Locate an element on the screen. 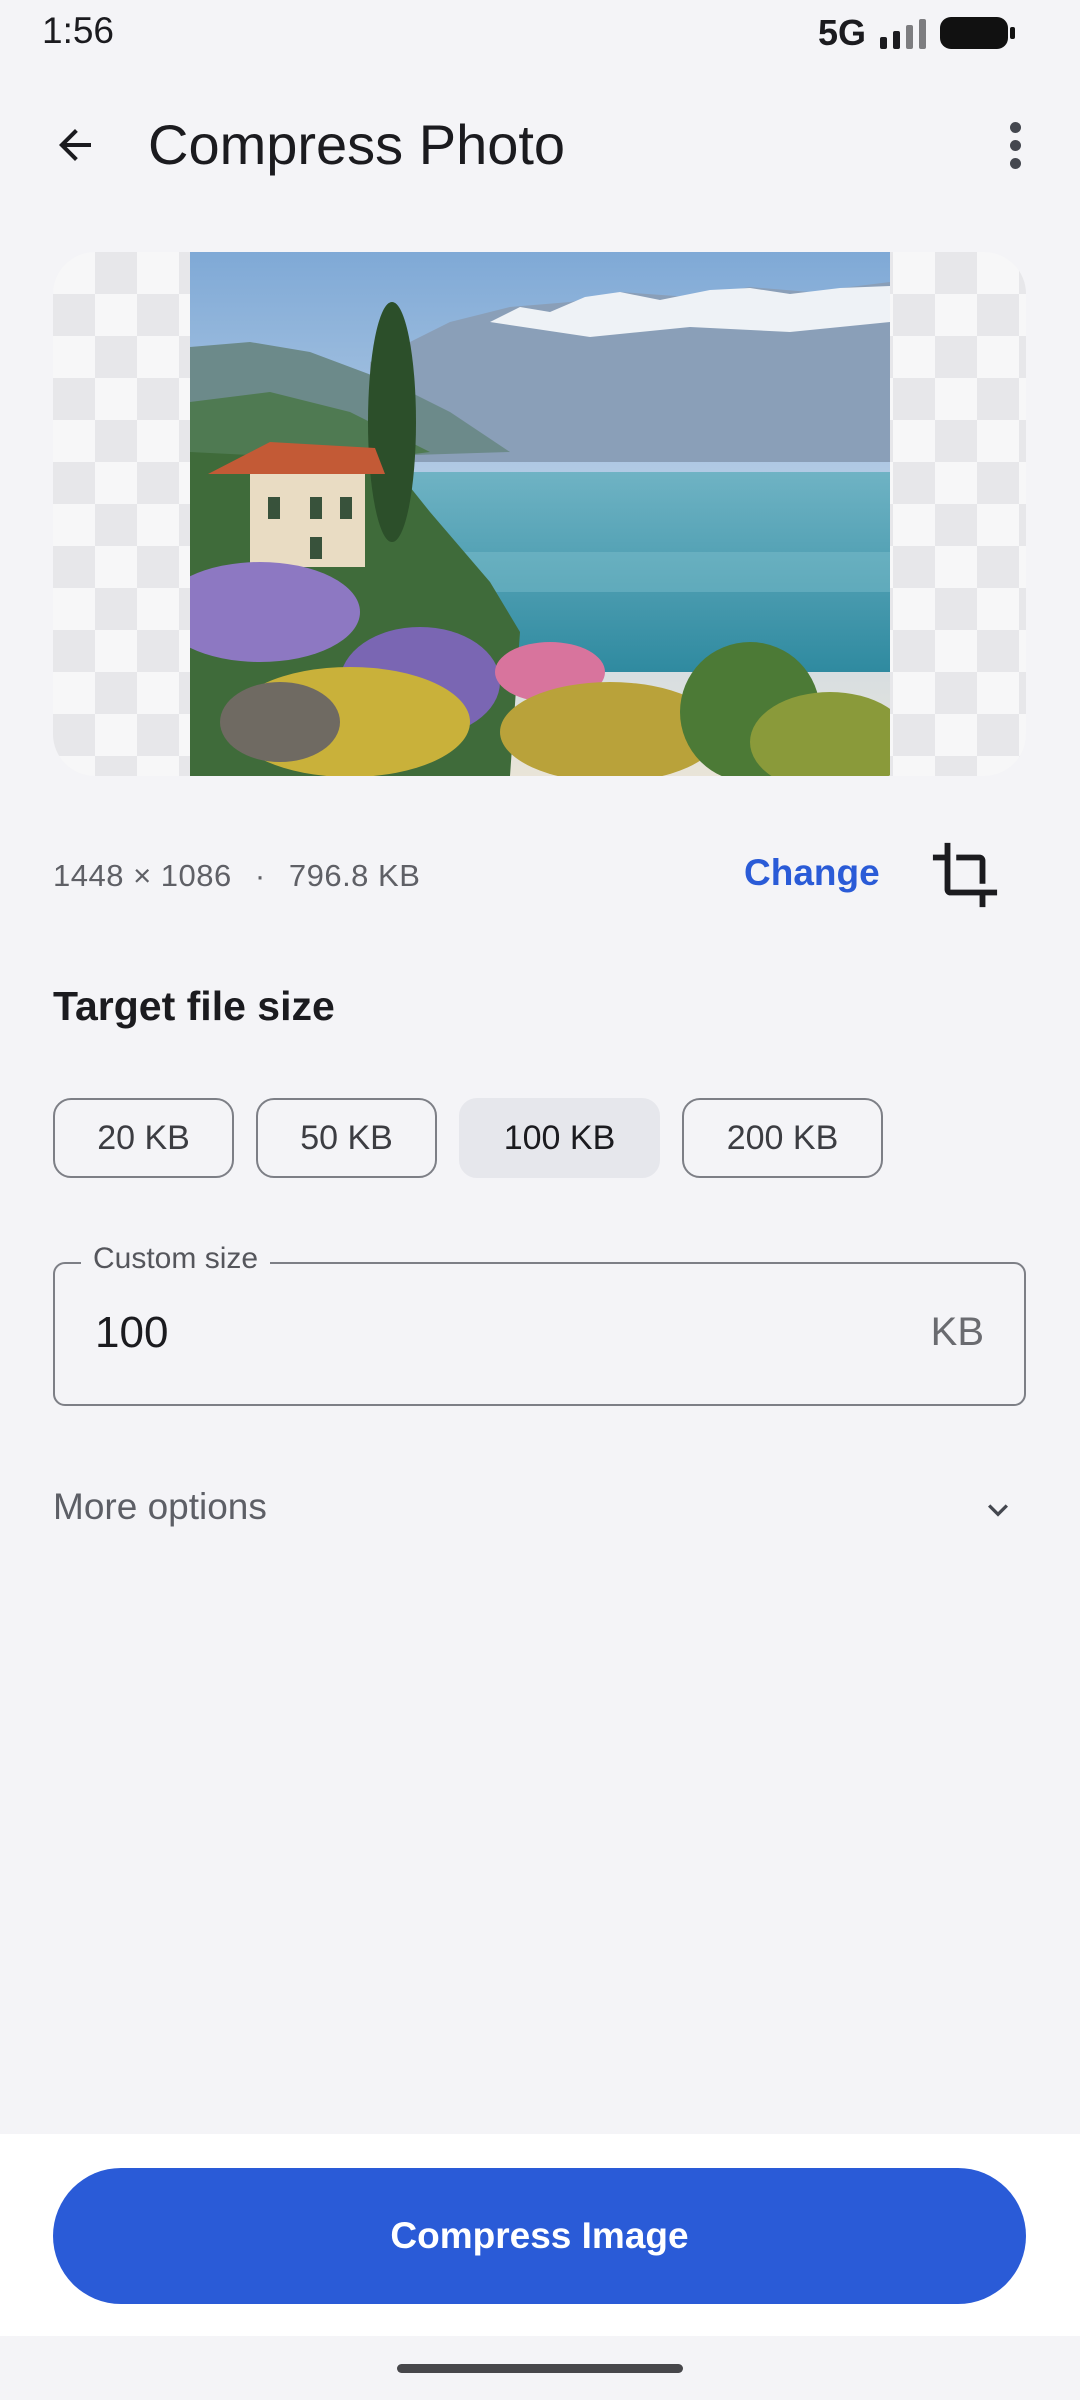  more-options-menu-button is located at coordinates (1015, 145).